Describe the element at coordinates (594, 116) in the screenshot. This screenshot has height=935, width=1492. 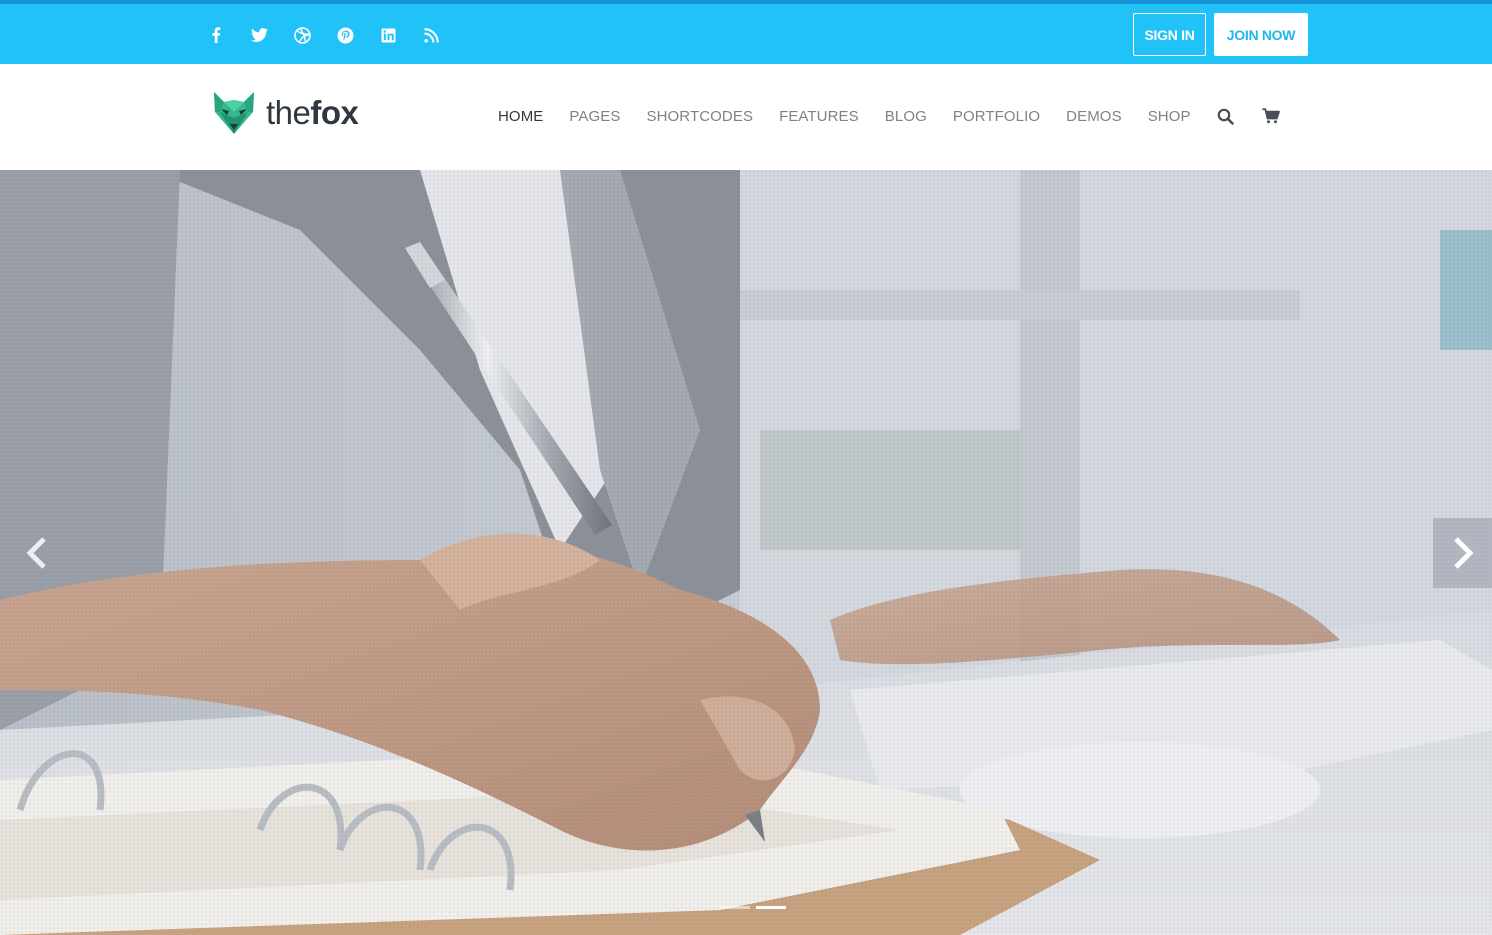
I see `nav-item-pages: PAGES` at that location.